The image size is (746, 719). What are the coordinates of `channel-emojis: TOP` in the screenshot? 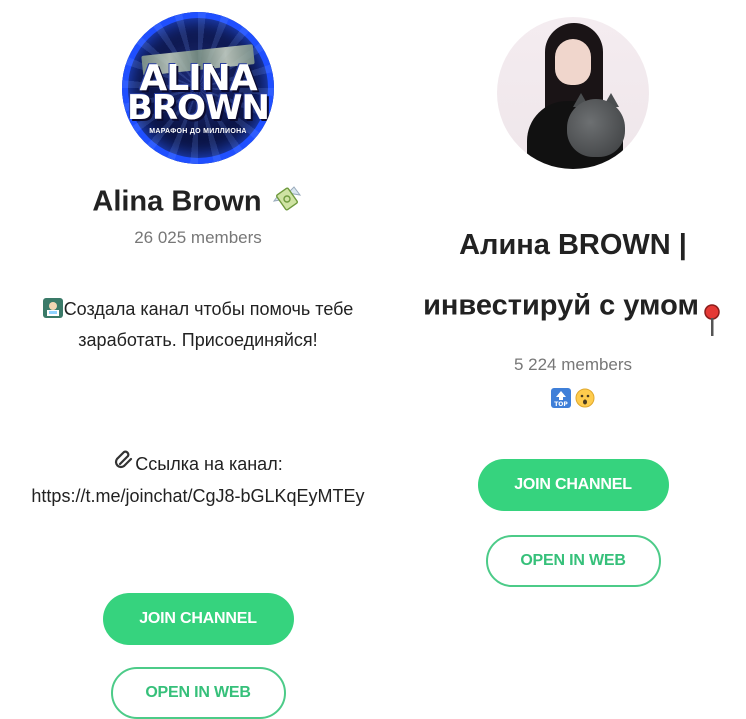 It's located at (573, 401).